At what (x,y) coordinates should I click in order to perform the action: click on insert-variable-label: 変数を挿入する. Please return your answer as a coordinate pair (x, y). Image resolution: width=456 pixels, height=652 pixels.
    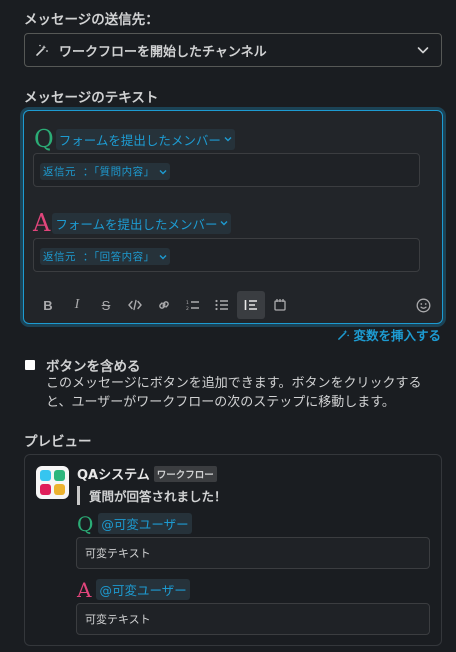
    Looking at the image, I should click on (397, 335).